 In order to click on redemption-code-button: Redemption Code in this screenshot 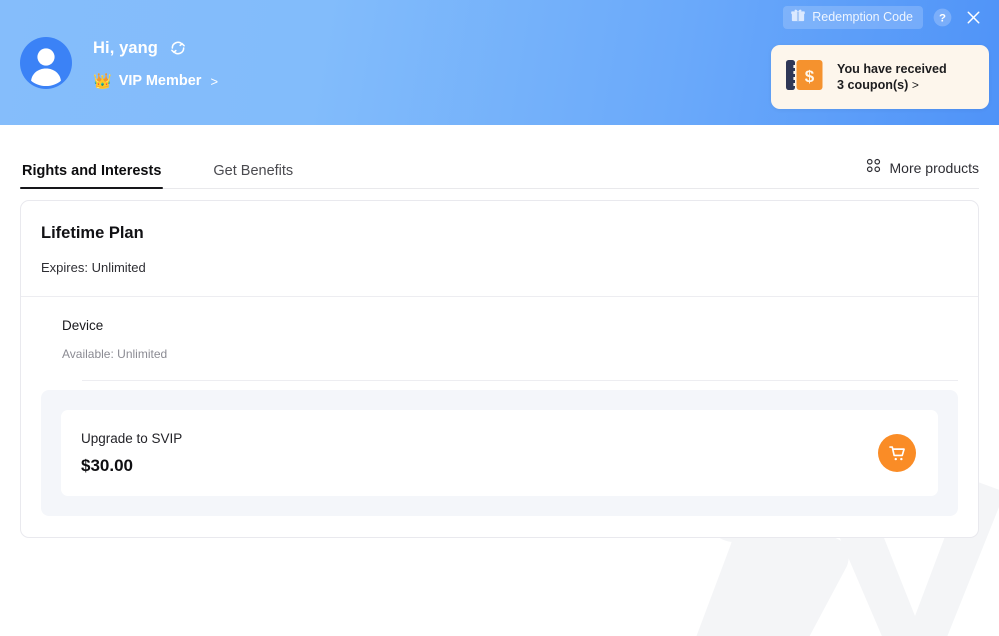, I will do `click(853, 17)`.